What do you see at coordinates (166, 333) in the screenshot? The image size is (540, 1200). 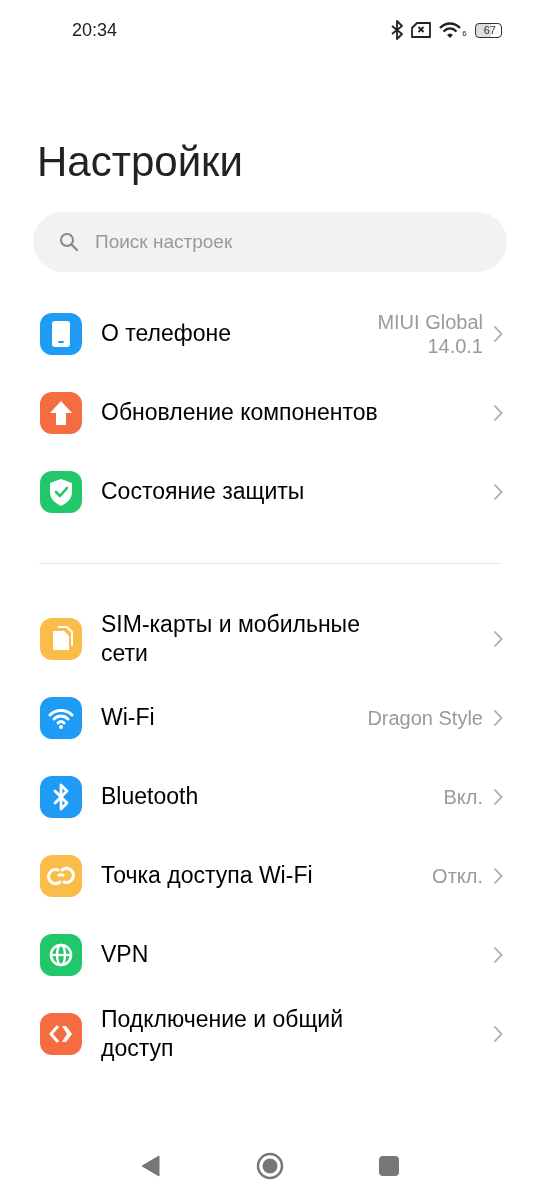 I see `item-label: О телефоне` at bounding box center [166, 333].